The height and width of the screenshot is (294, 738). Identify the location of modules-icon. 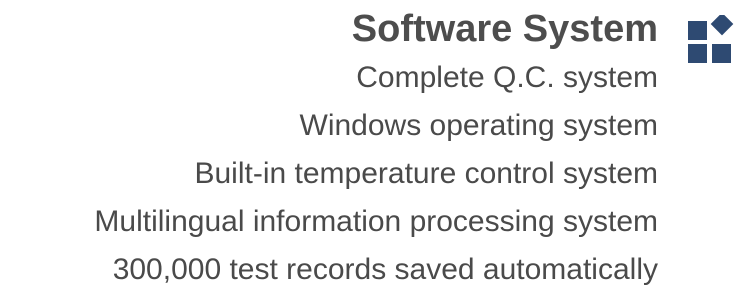
(711, 39).